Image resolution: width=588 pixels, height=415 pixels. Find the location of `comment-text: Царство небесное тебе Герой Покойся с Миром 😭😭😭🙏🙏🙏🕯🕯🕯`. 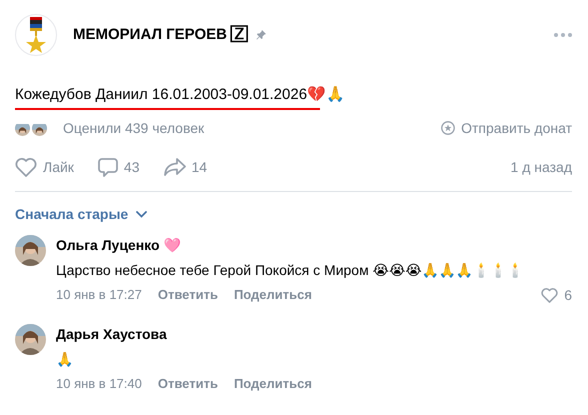

comment-text: Царство небесное тебе Герой Покойся с Миром 😭😭😭🙏🙏🙏🕯🕯🕯 is located at coordinates (290, 270).